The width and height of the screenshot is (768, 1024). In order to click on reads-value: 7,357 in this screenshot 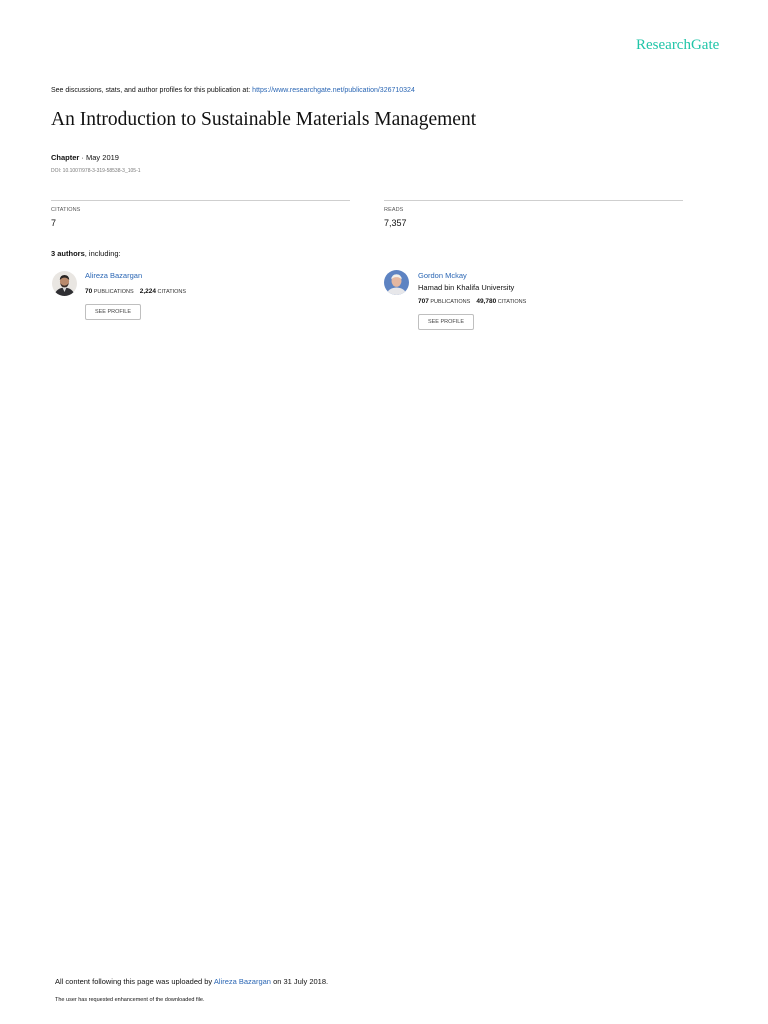, I will do `click(395, 223)`.